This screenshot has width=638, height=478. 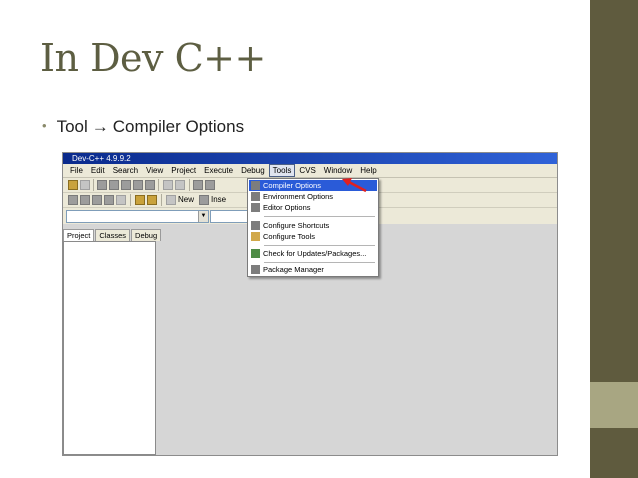 What do you see at coordinates (171, 200) in the screenshot?
I see `new-file-icon` at bounding box center [171, 200].